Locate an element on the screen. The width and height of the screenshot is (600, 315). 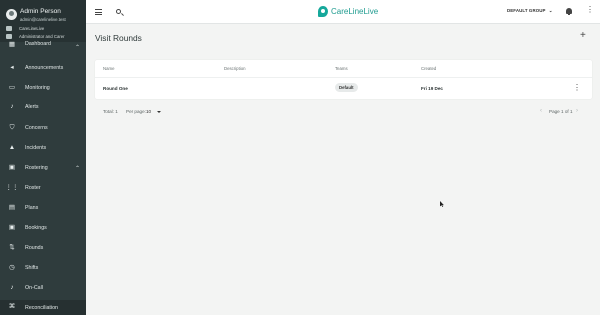
org-row: CareLineLive is located at coordinates (25, 29).